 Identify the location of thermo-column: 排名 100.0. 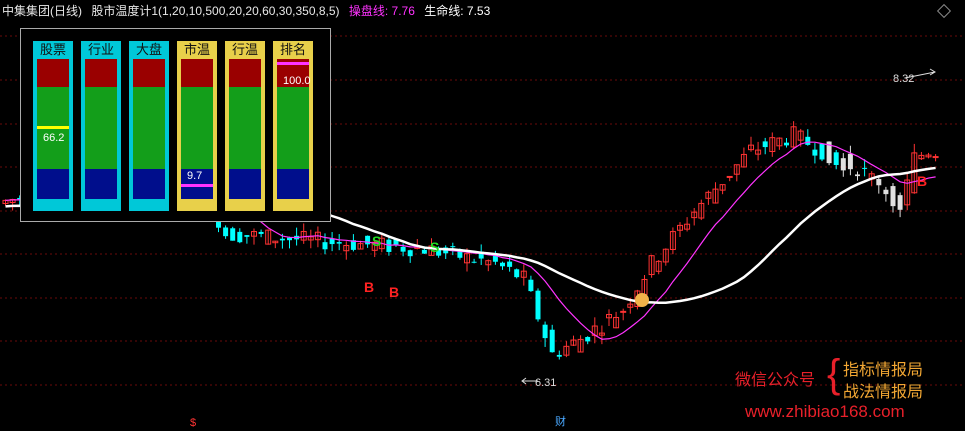
(293, 126).